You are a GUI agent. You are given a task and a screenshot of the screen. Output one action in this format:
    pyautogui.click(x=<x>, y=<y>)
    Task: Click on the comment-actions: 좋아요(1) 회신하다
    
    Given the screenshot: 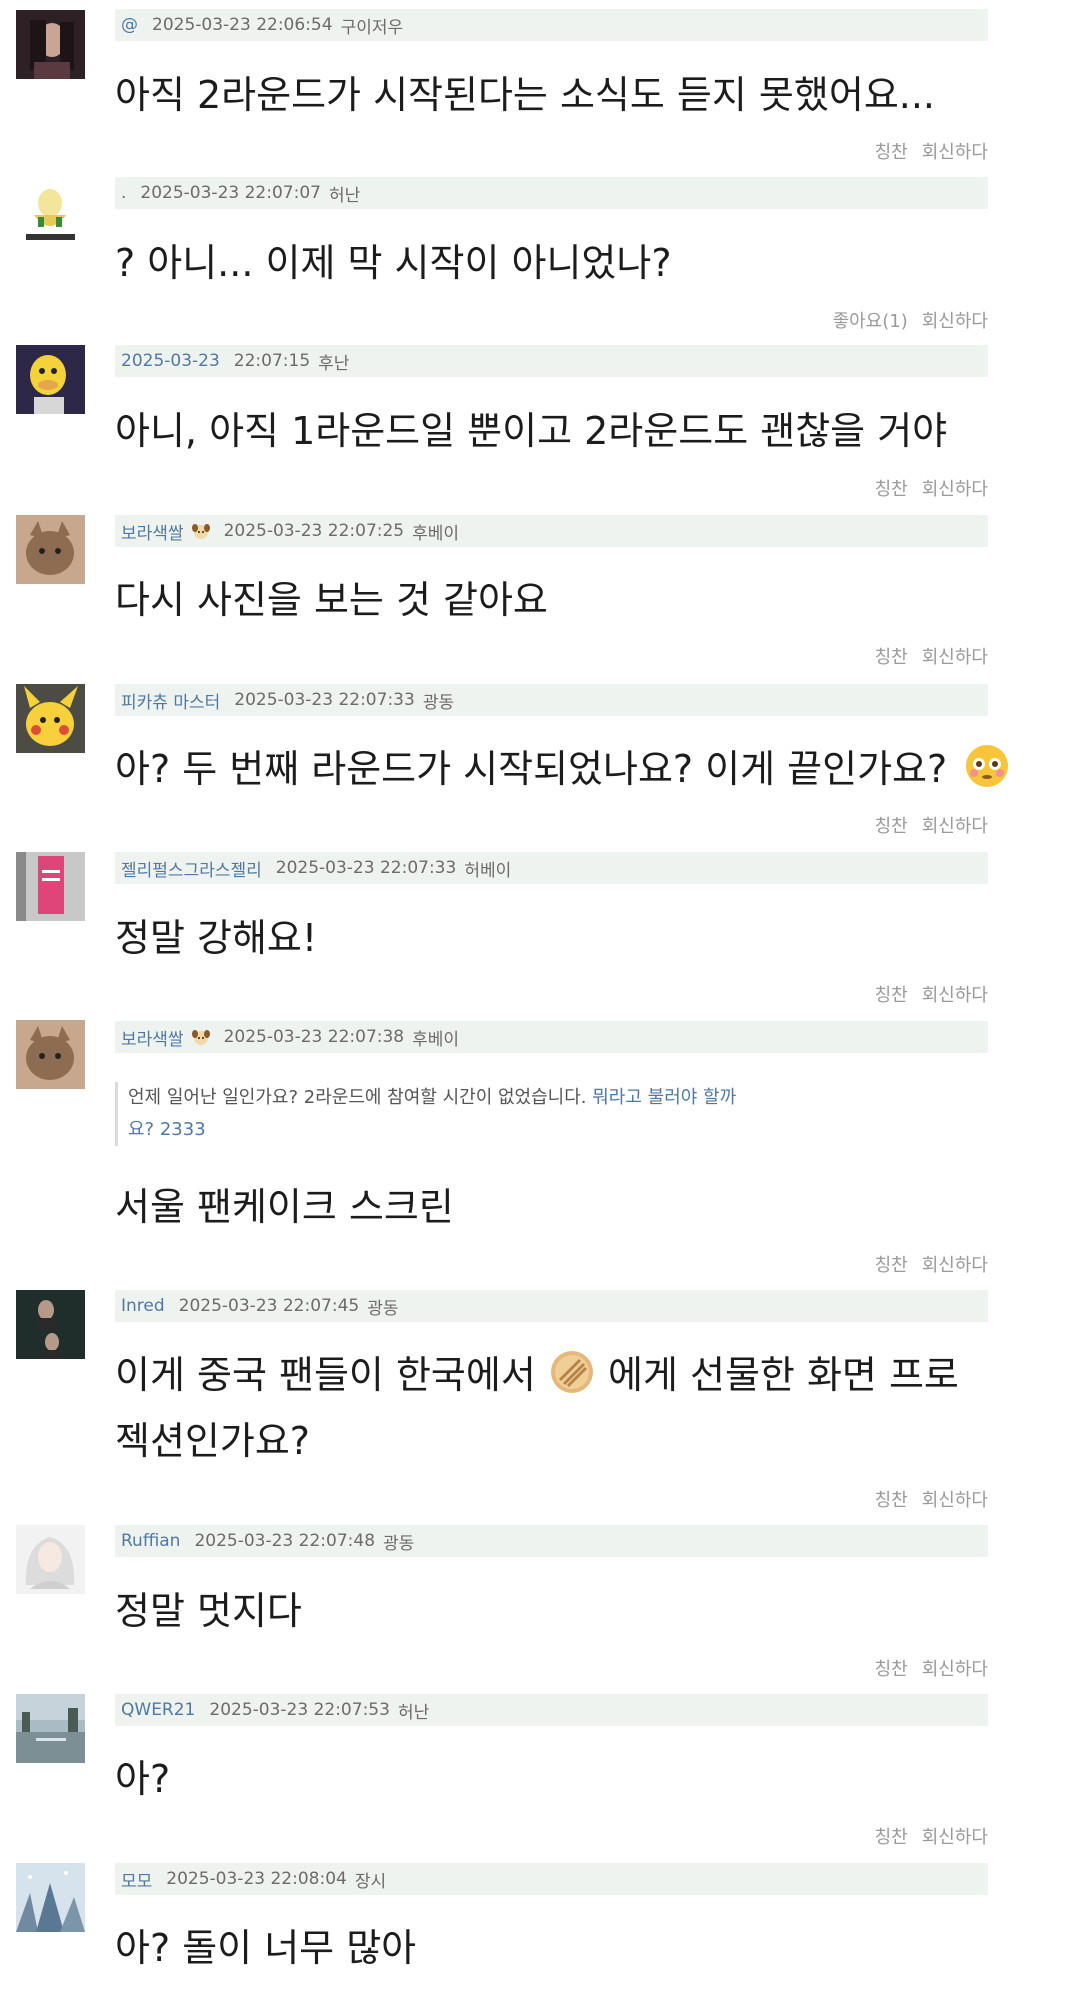 What is the action you would take?
    pyautogui.click(x=910, y=320)
    